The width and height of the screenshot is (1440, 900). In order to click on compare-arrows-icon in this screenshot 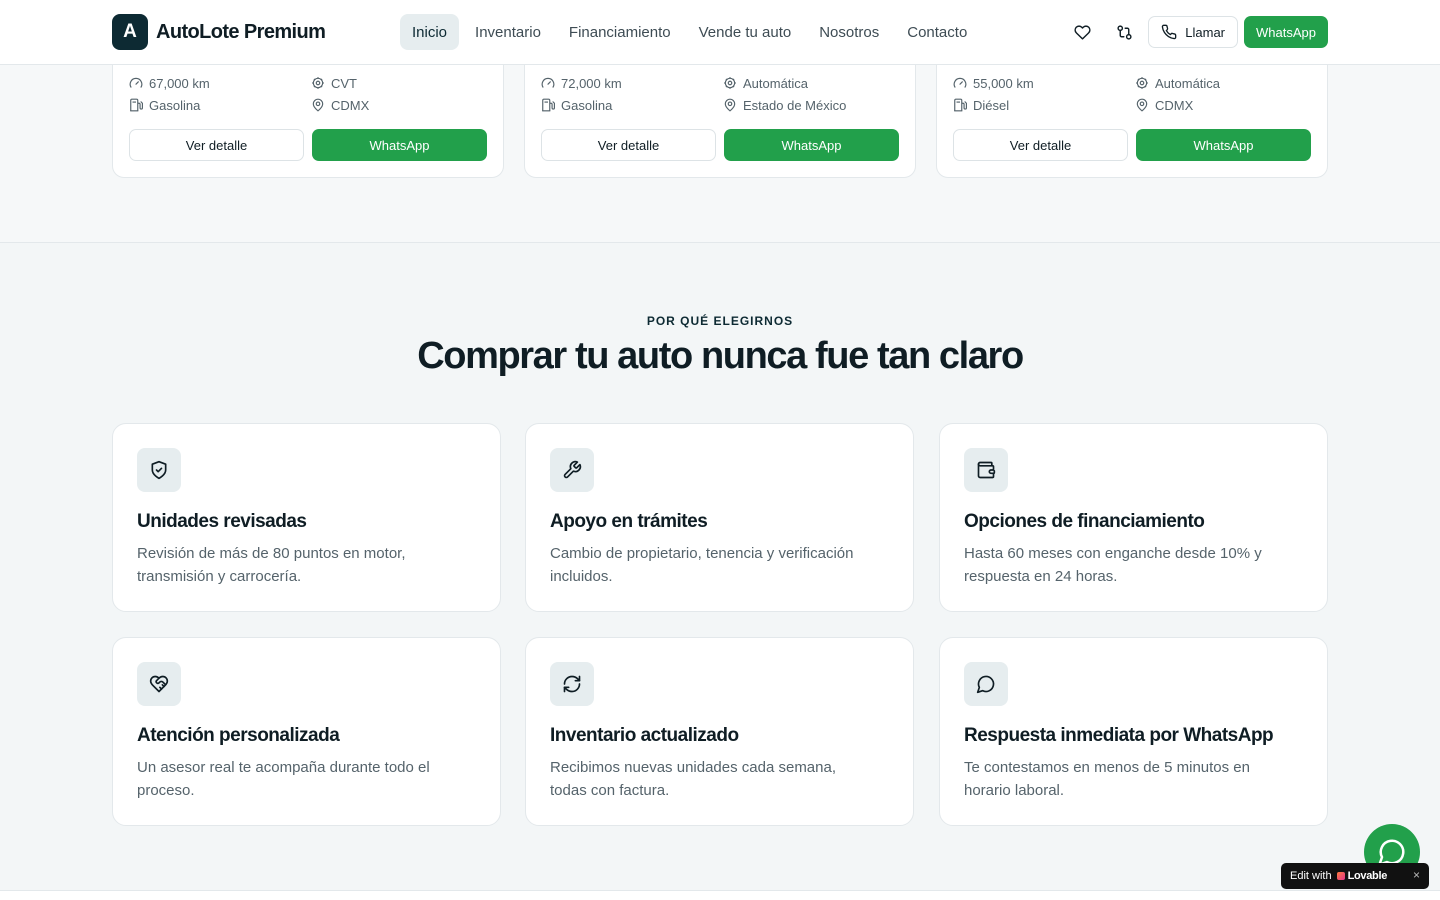, I will do `click(1124, 32)`.